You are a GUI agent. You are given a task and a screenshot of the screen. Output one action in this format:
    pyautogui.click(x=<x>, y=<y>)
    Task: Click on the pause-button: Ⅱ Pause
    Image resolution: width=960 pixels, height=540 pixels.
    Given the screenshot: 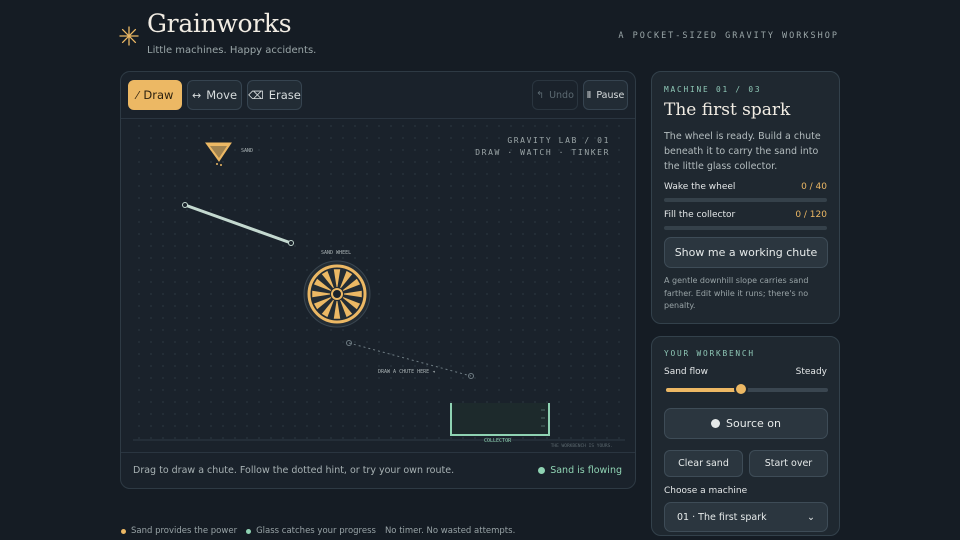 What is the action you would take?
    pyautogui.click(x=605, y=95)
    